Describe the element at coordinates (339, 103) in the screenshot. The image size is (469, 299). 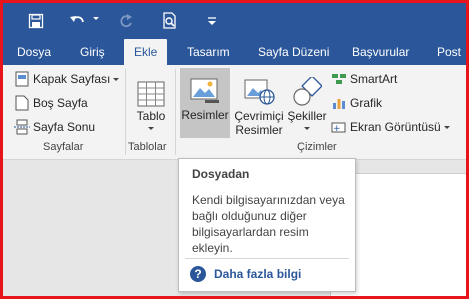
I see `chart-icon` at that location.